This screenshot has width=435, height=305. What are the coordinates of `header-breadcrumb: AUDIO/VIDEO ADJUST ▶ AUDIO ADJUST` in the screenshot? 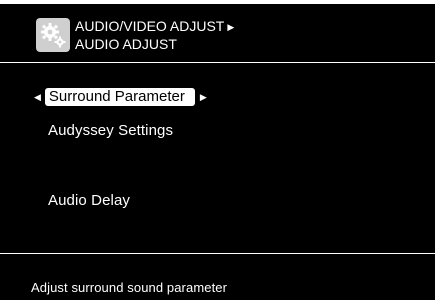 It's located at (154, 35).